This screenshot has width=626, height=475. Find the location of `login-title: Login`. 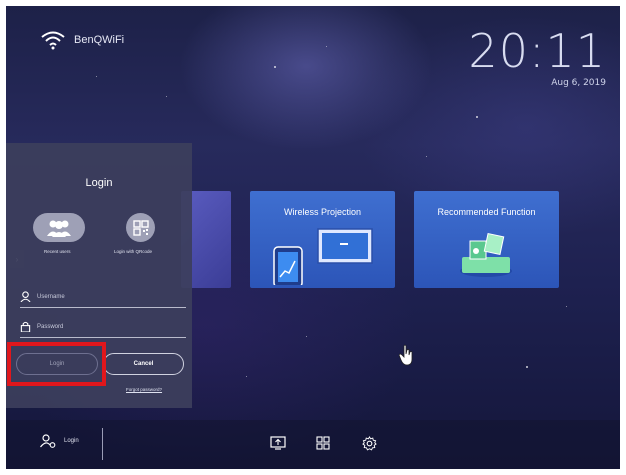

login-title: Login is located at coordinates (99, 183).